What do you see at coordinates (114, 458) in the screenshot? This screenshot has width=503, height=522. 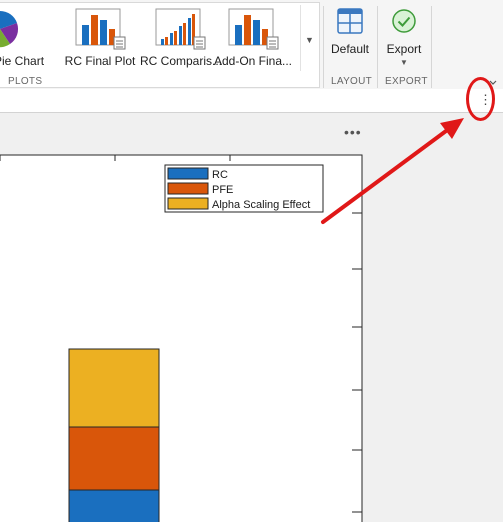 I see `bar-segment-pfe` at bounding box center [114, 458].